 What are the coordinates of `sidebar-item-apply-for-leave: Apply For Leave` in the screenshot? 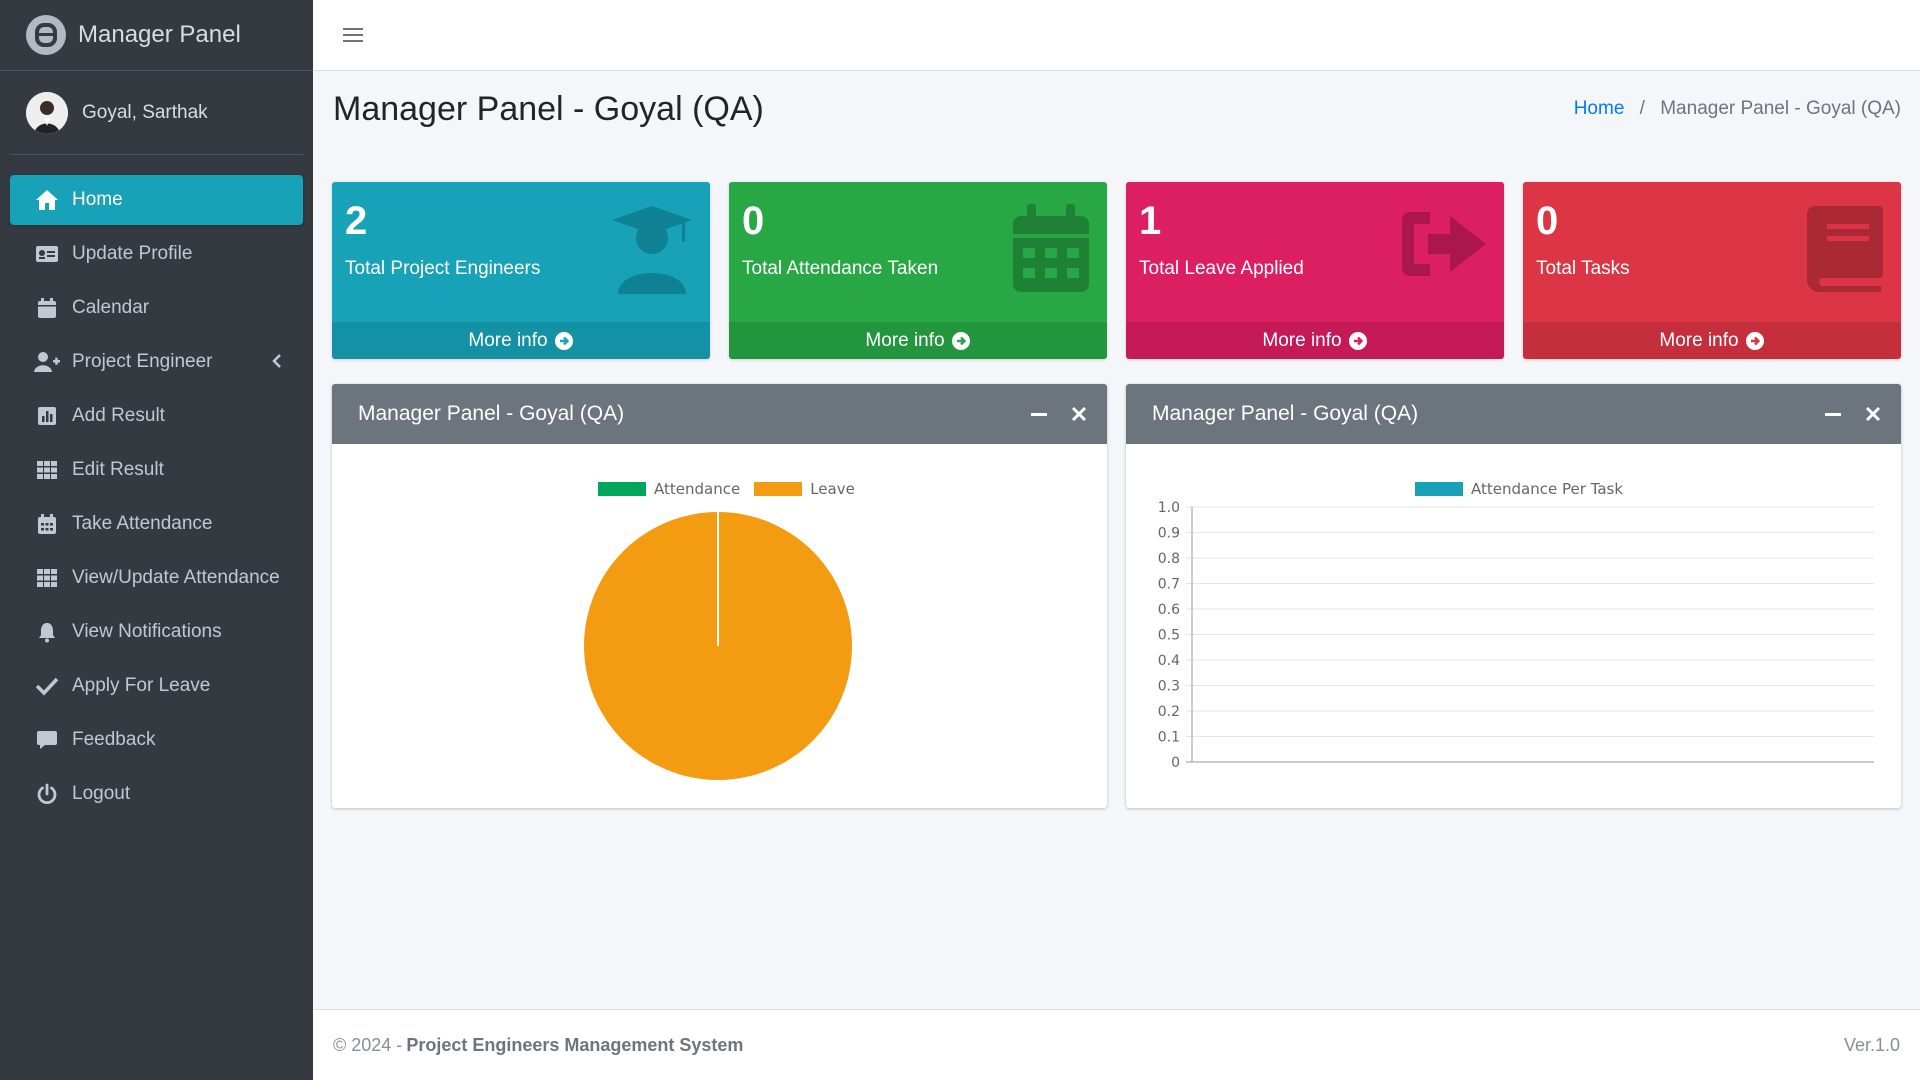 It's located at (156, 686).